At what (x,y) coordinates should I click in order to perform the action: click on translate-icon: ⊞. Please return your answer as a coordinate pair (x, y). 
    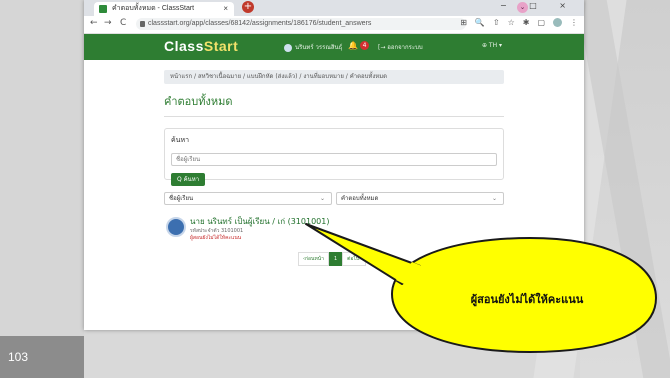
    Looking at the image, I should click on (463, 22).